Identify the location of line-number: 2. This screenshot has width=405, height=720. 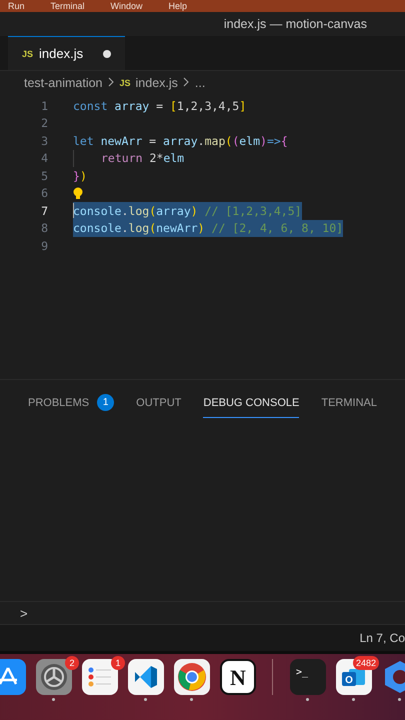
(44, 123).